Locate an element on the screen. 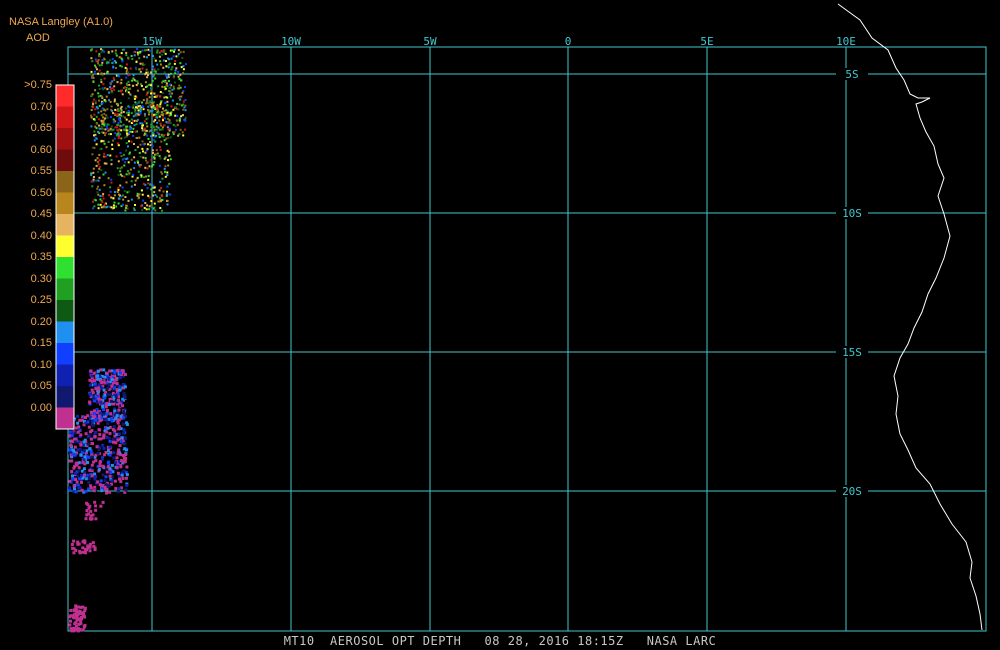 The width and height of the screenshot is (1000, 650). lat-label: 15S is located at coordinates (852, 352).